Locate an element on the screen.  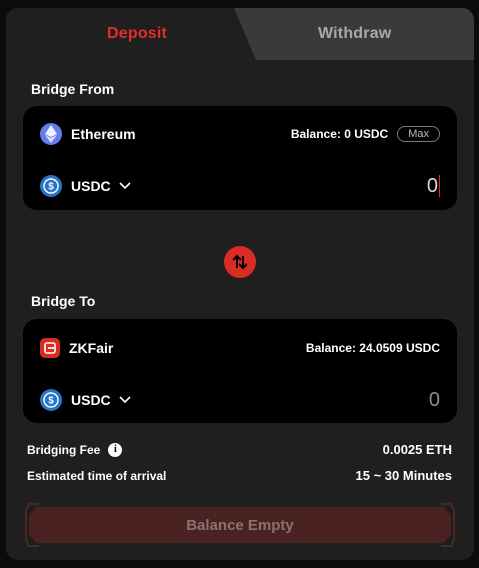
swap-direction-button is located at coordinates (240, 262).